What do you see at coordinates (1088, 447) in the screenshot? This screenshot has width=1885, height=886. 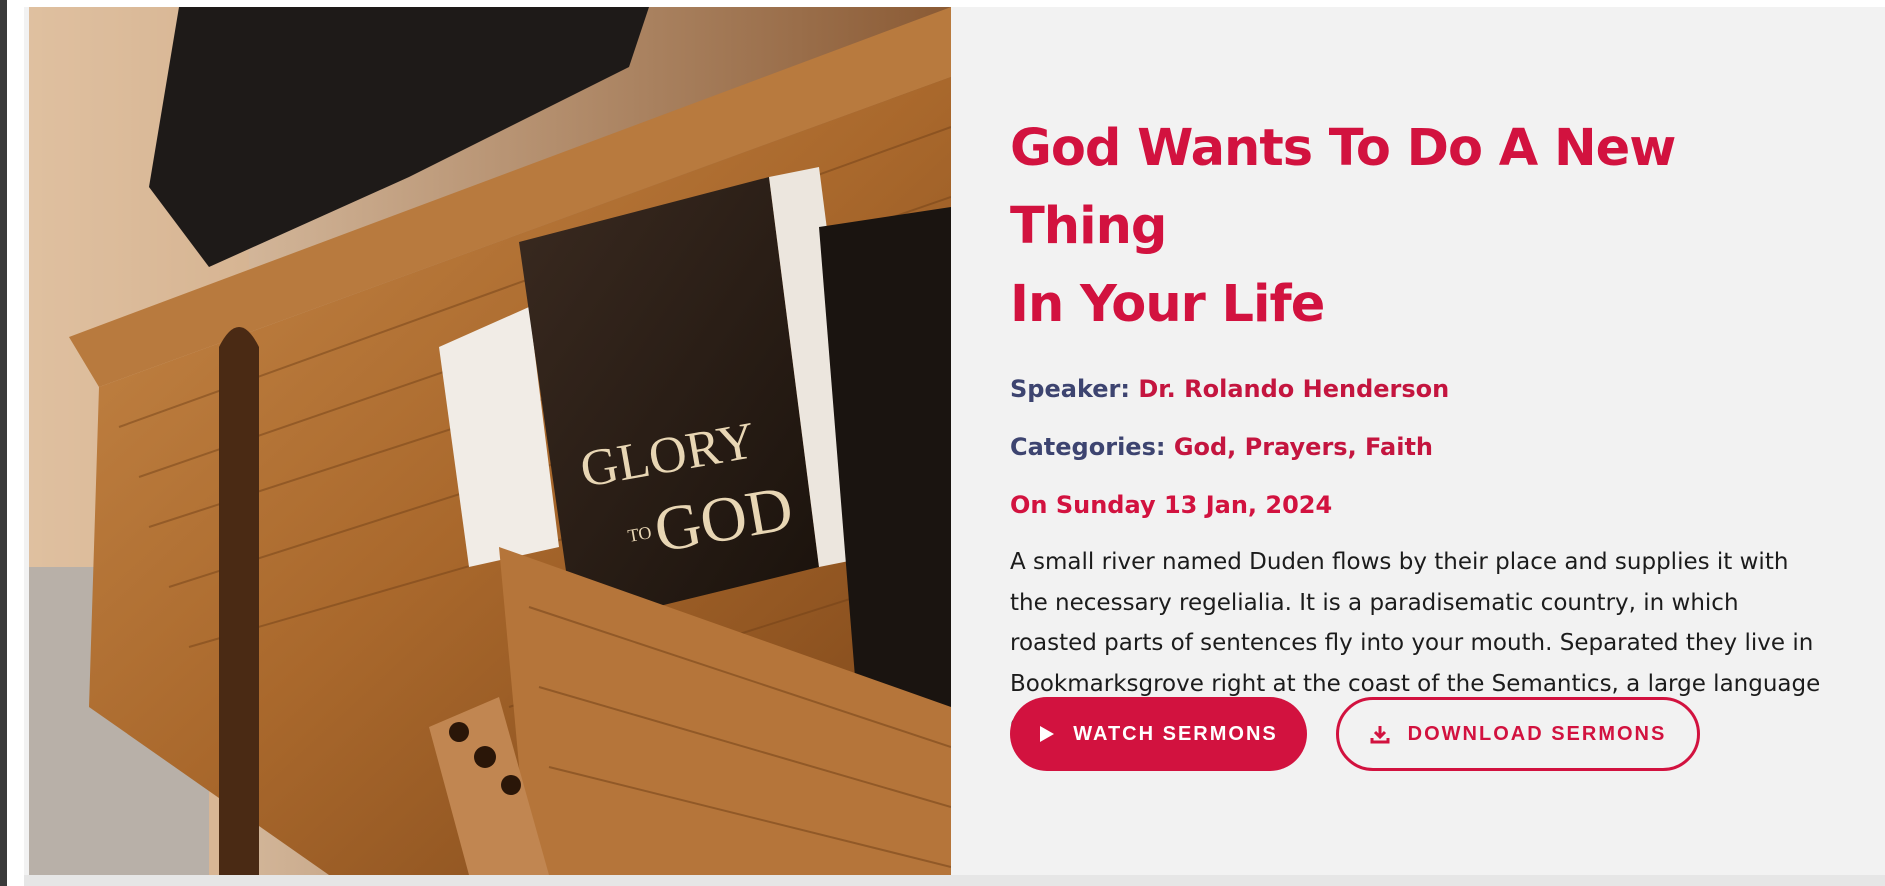 I see `categories-label: Categories:` at bounding box center [1088, 447].